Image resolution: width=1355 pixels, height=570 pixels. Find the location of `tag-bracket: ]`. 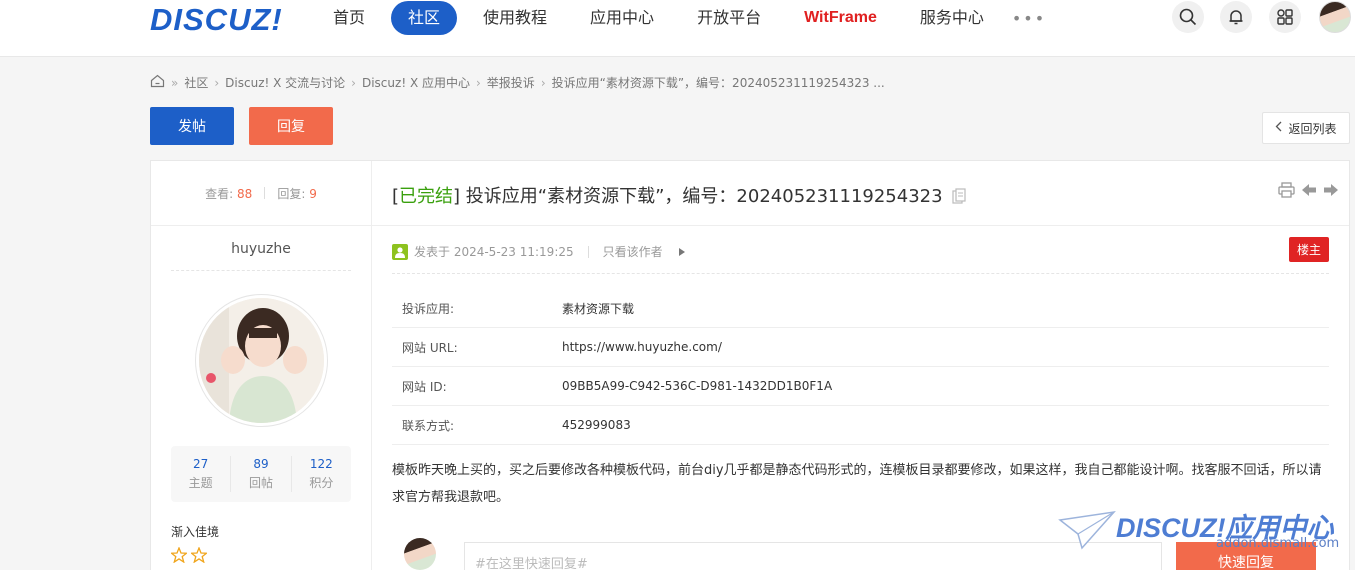

tag-bracket: ] is located at coordinates (457, 196).